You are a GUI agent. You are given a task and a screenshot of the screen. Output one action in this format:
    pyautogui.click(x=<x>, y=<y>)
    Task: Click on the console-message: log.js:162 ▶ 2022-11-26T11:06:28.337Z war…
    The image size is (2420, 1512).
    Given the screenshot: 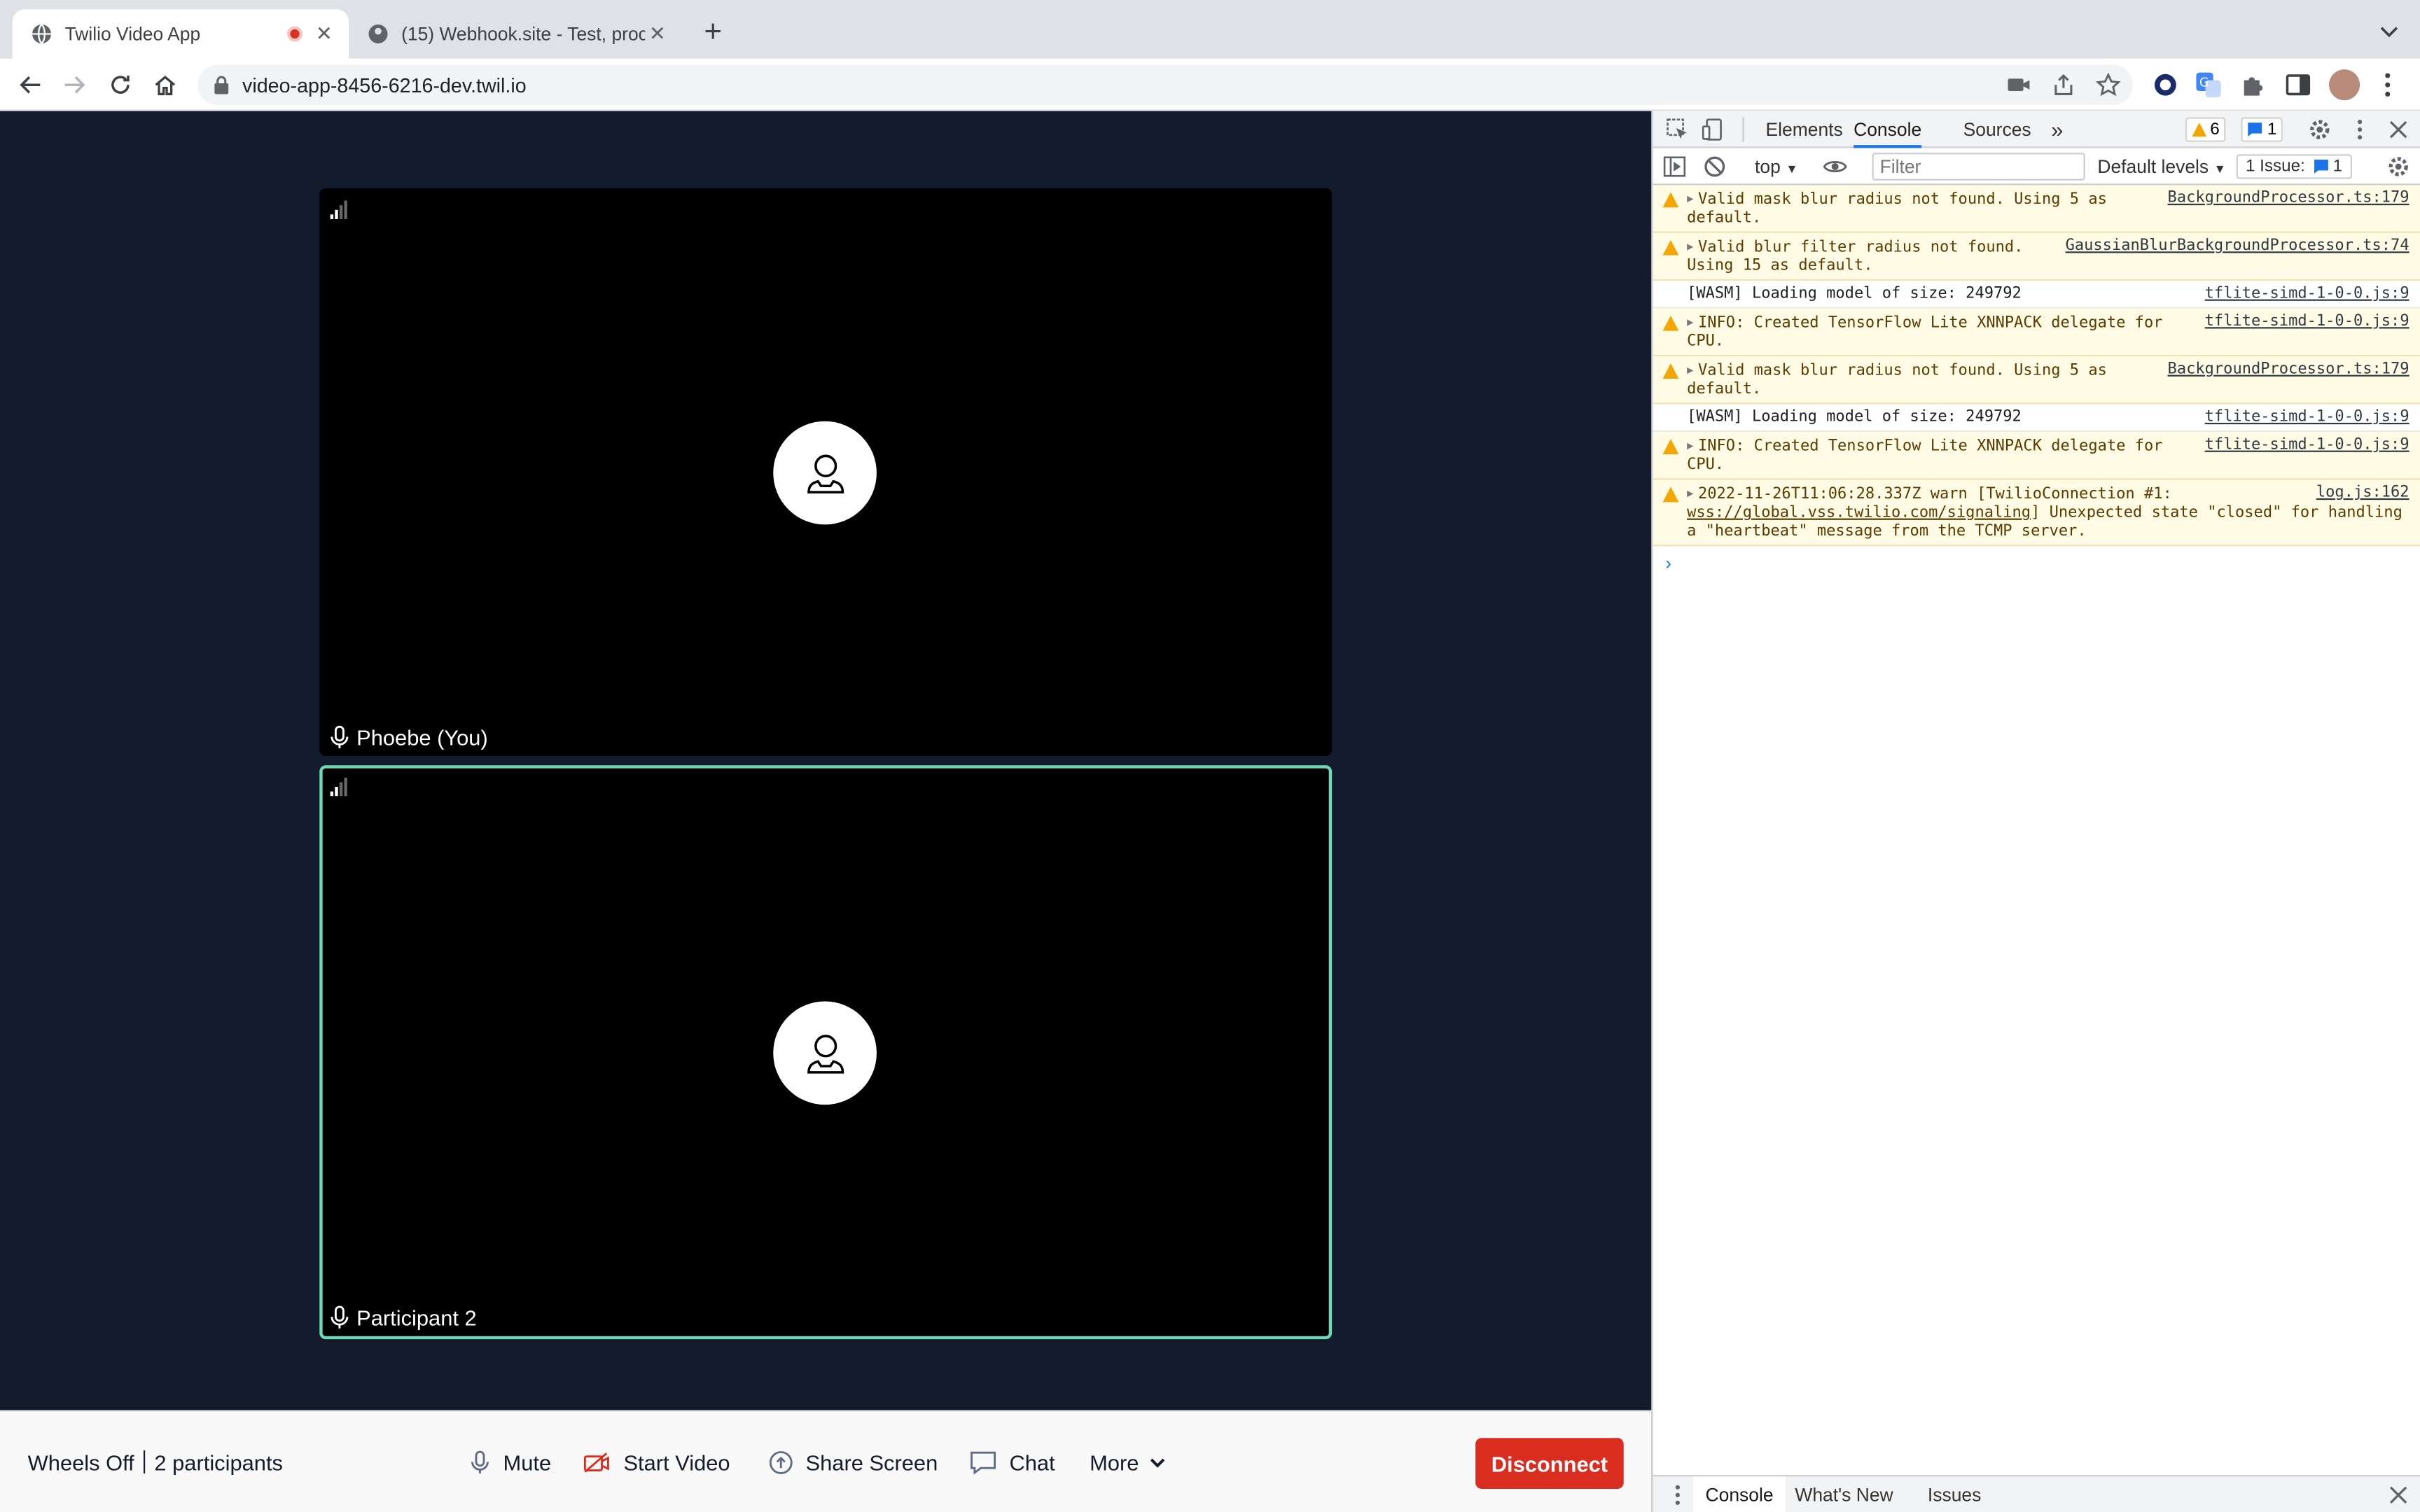 What is the action you would take?
    pyautogui.click(x=2036, y=513)
    